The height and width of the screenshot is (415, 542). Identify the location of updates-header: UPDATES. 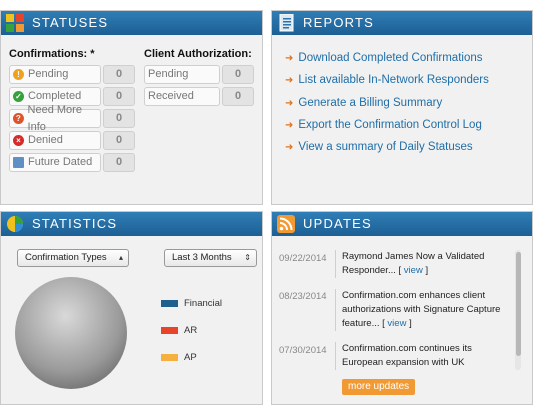
(402, 224).